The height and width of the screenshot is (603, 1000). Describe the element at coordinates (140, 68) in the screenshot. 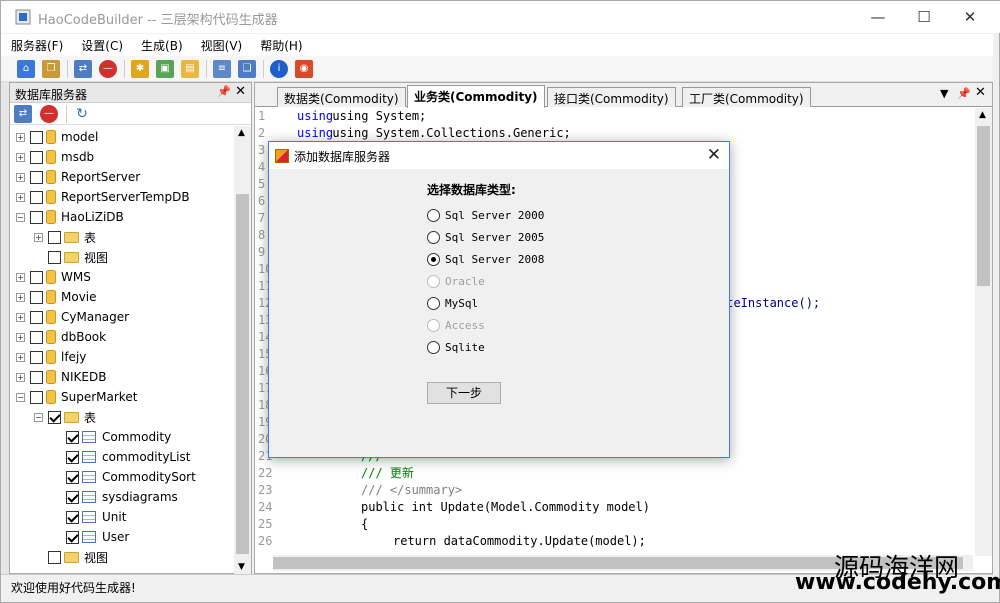

I see `tools-icon: ✱` at that location.